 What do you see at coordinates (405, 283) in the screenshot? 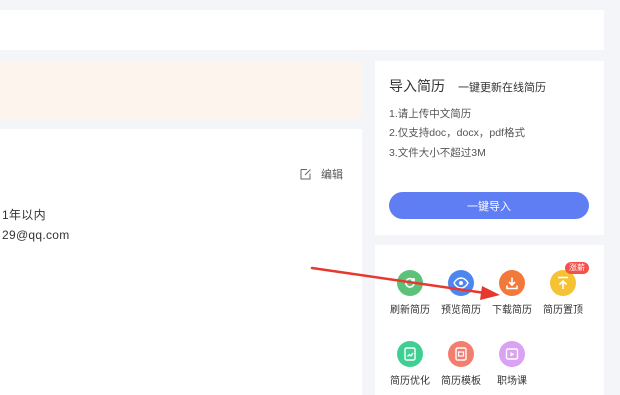
I see `red-arrow-annotation` at bounding box center [405, 283].